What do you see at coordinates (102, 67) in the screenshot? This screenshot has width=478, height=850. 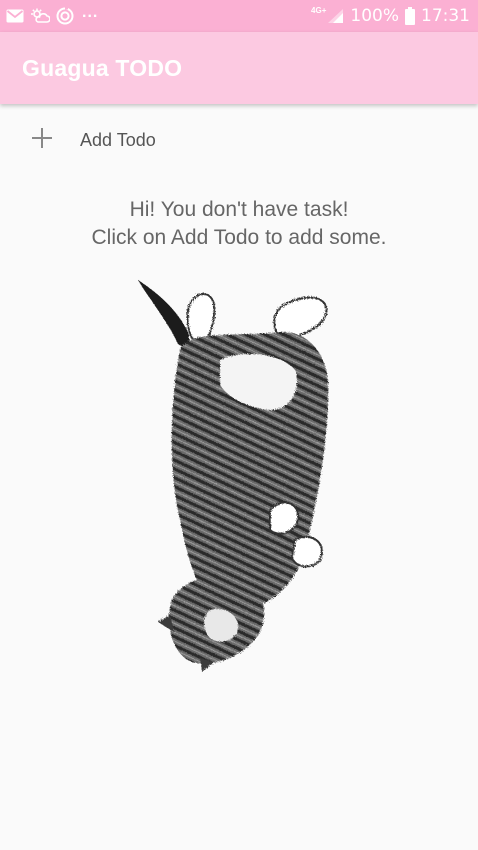 I see `app-title: Guagua TODO` at bounding box center [102, 67].